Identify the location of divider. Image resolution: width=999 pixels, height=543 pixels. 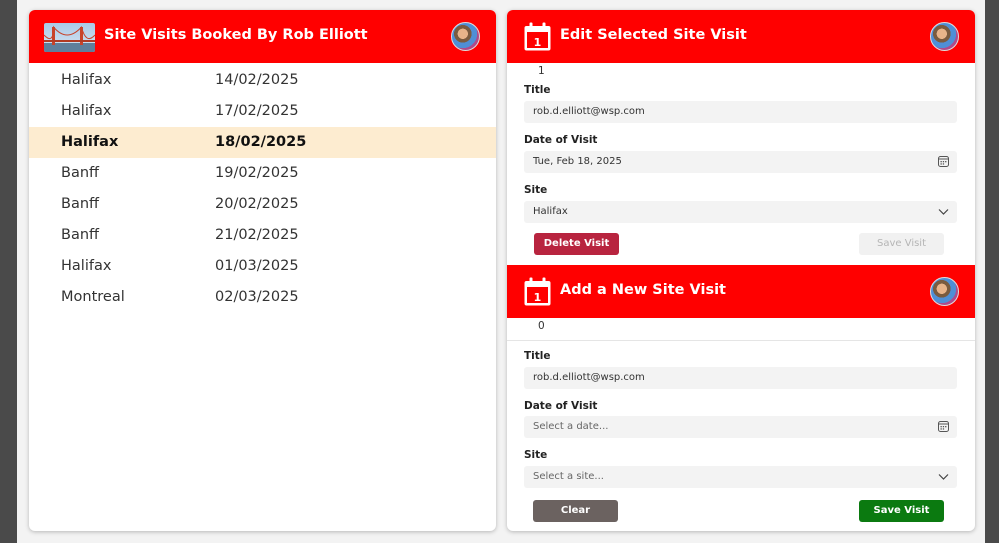
(741, 340).